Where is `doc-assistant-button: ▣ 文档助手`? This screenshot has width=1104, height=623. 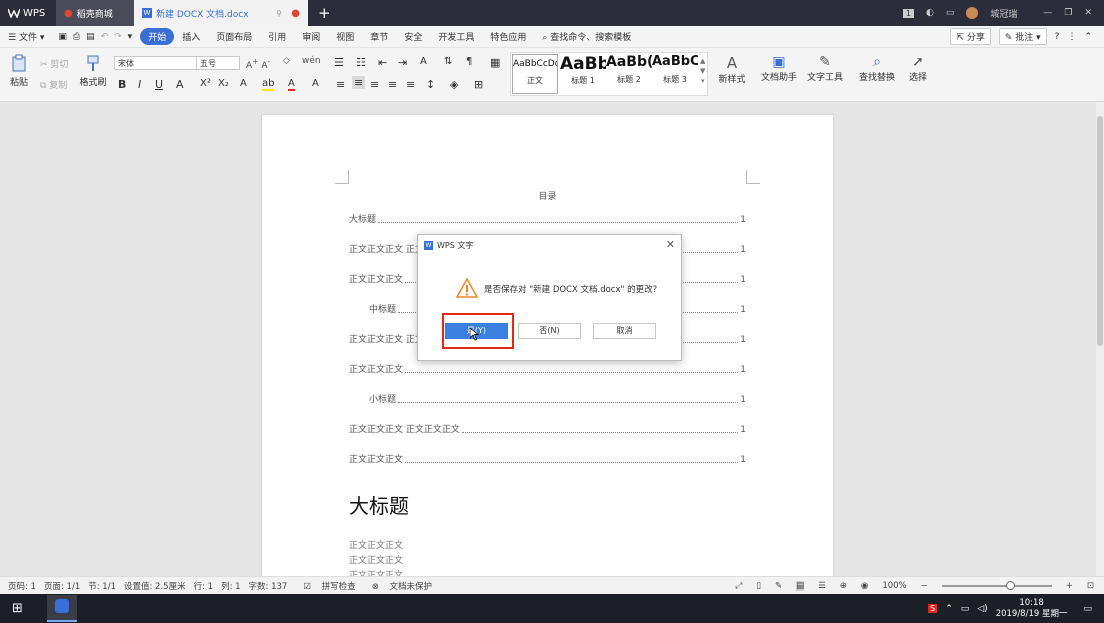 doc-assistant-button: ▣ 文档助手 is located at coordinates (779, 68).